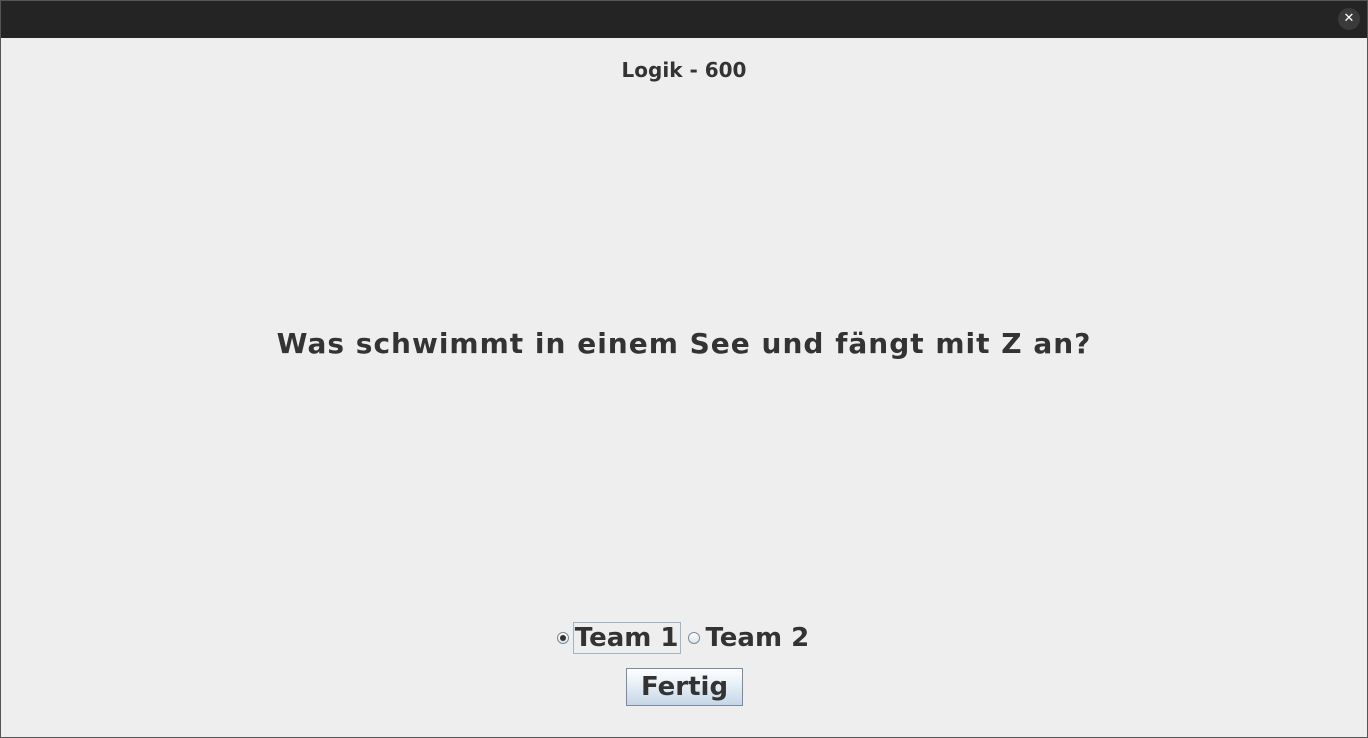 Image resolution: width=1368 pixels, height=738 pixels. I want to click on title-bar: ✕, so click(684, 19).